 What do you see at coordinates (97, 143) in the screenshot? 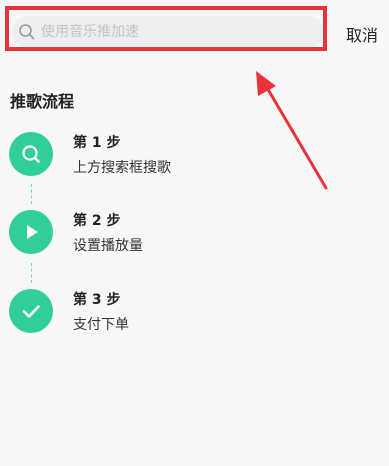
I see `step-1-title: 第 1 步` at bounding box center [97, 143].